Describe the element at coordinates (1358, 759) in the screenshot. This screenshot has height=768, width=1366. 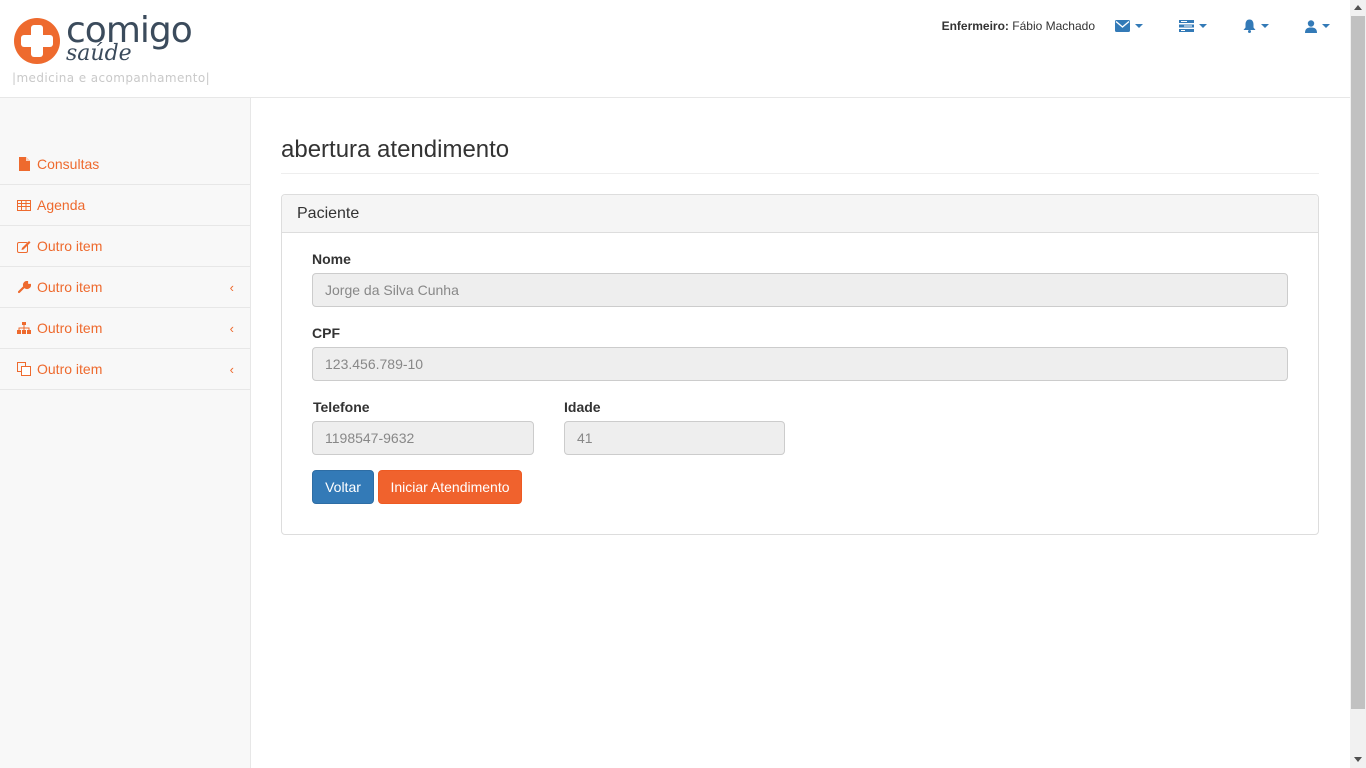
I see `scroll-down-arrow-icon` at that location.